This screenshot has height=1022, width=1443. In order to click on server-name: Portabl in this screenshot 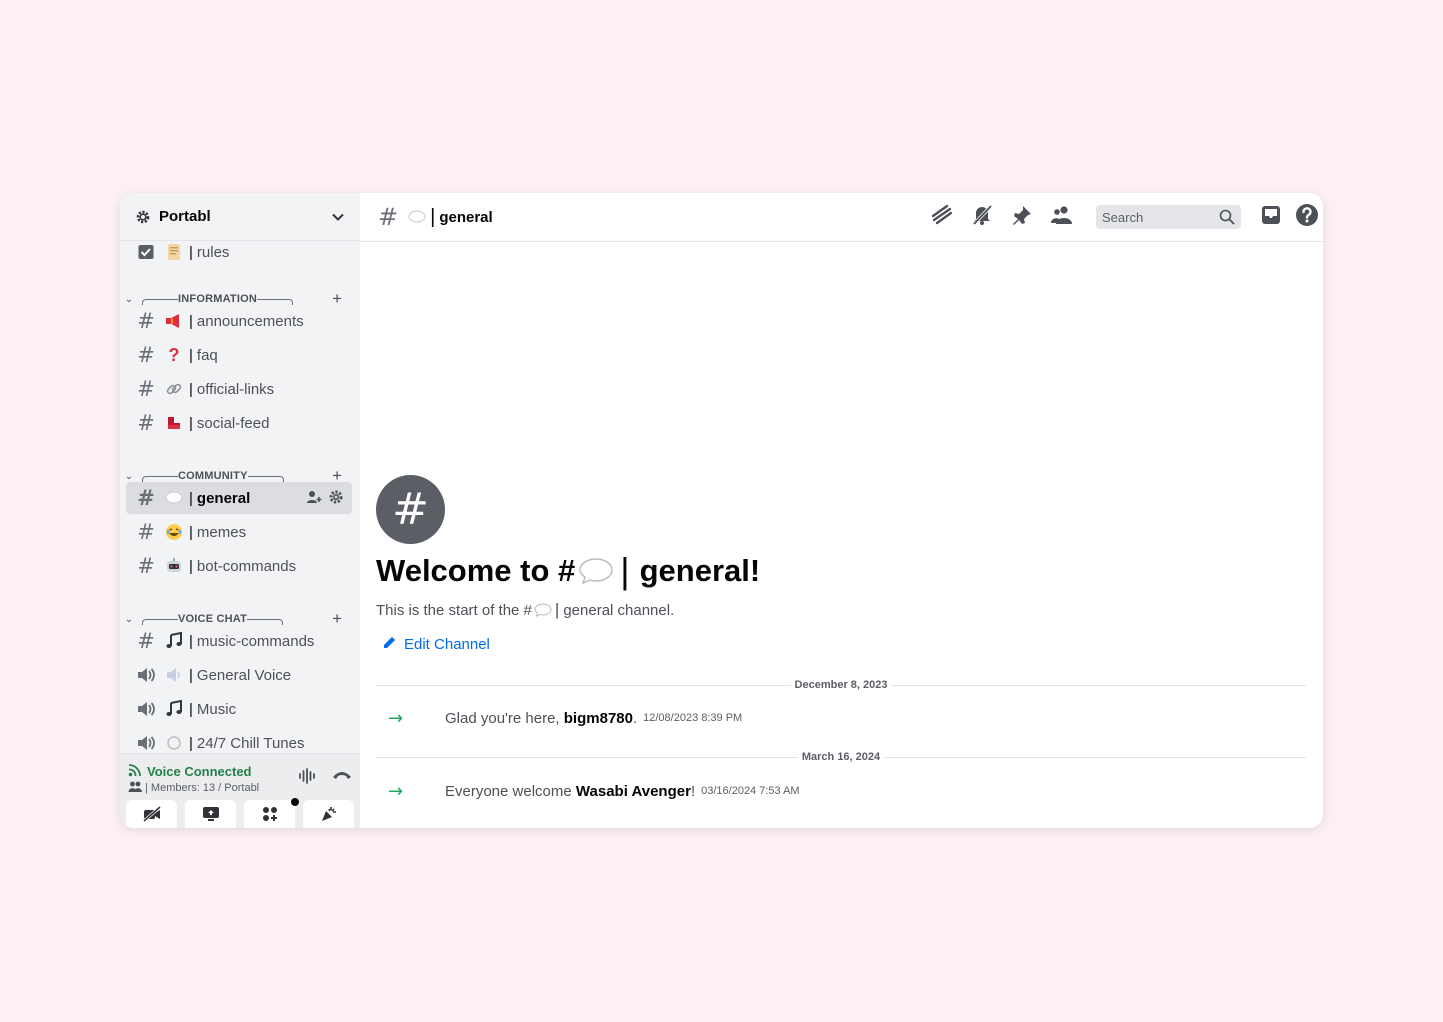, I will do `click(185, 216)`.